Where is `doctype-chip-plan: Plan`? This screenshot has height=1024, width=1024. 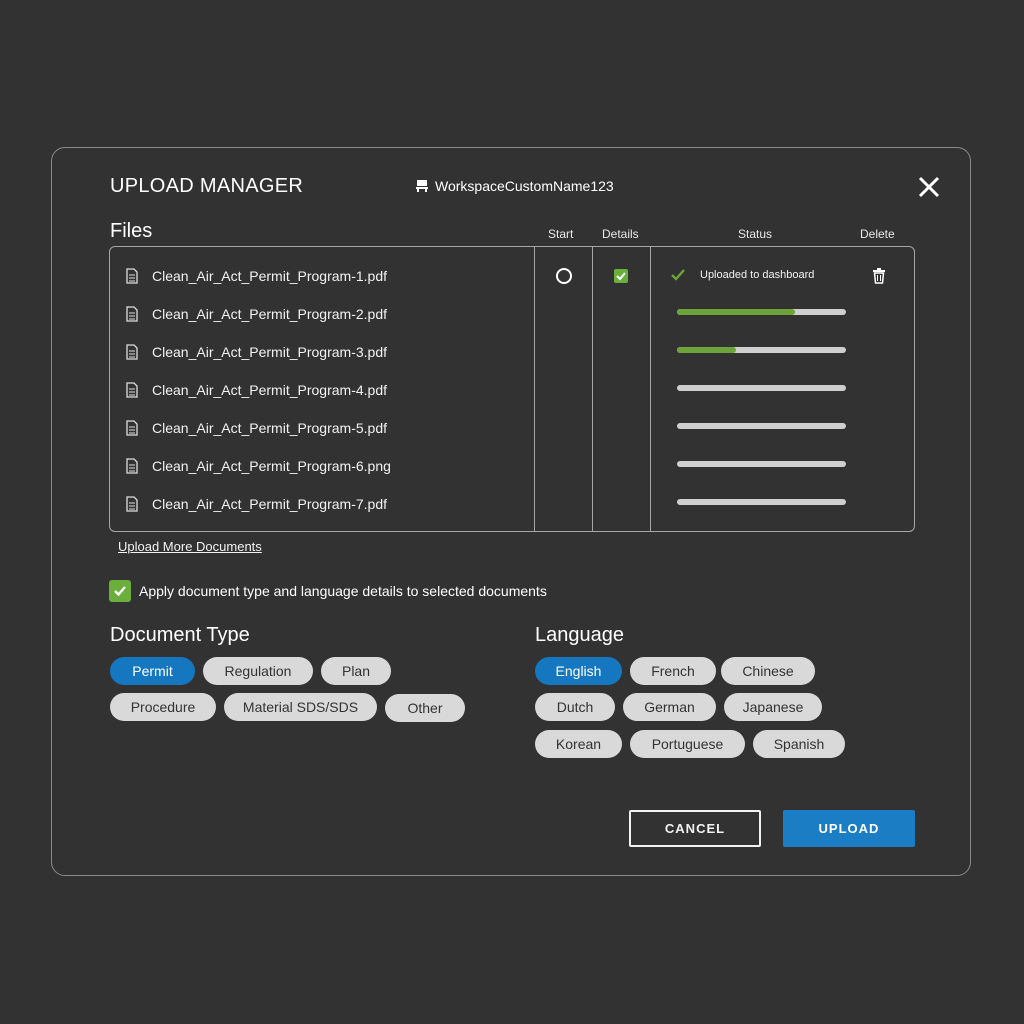
doctype-chip-plan: Plan is located at coordinates (356, 671).